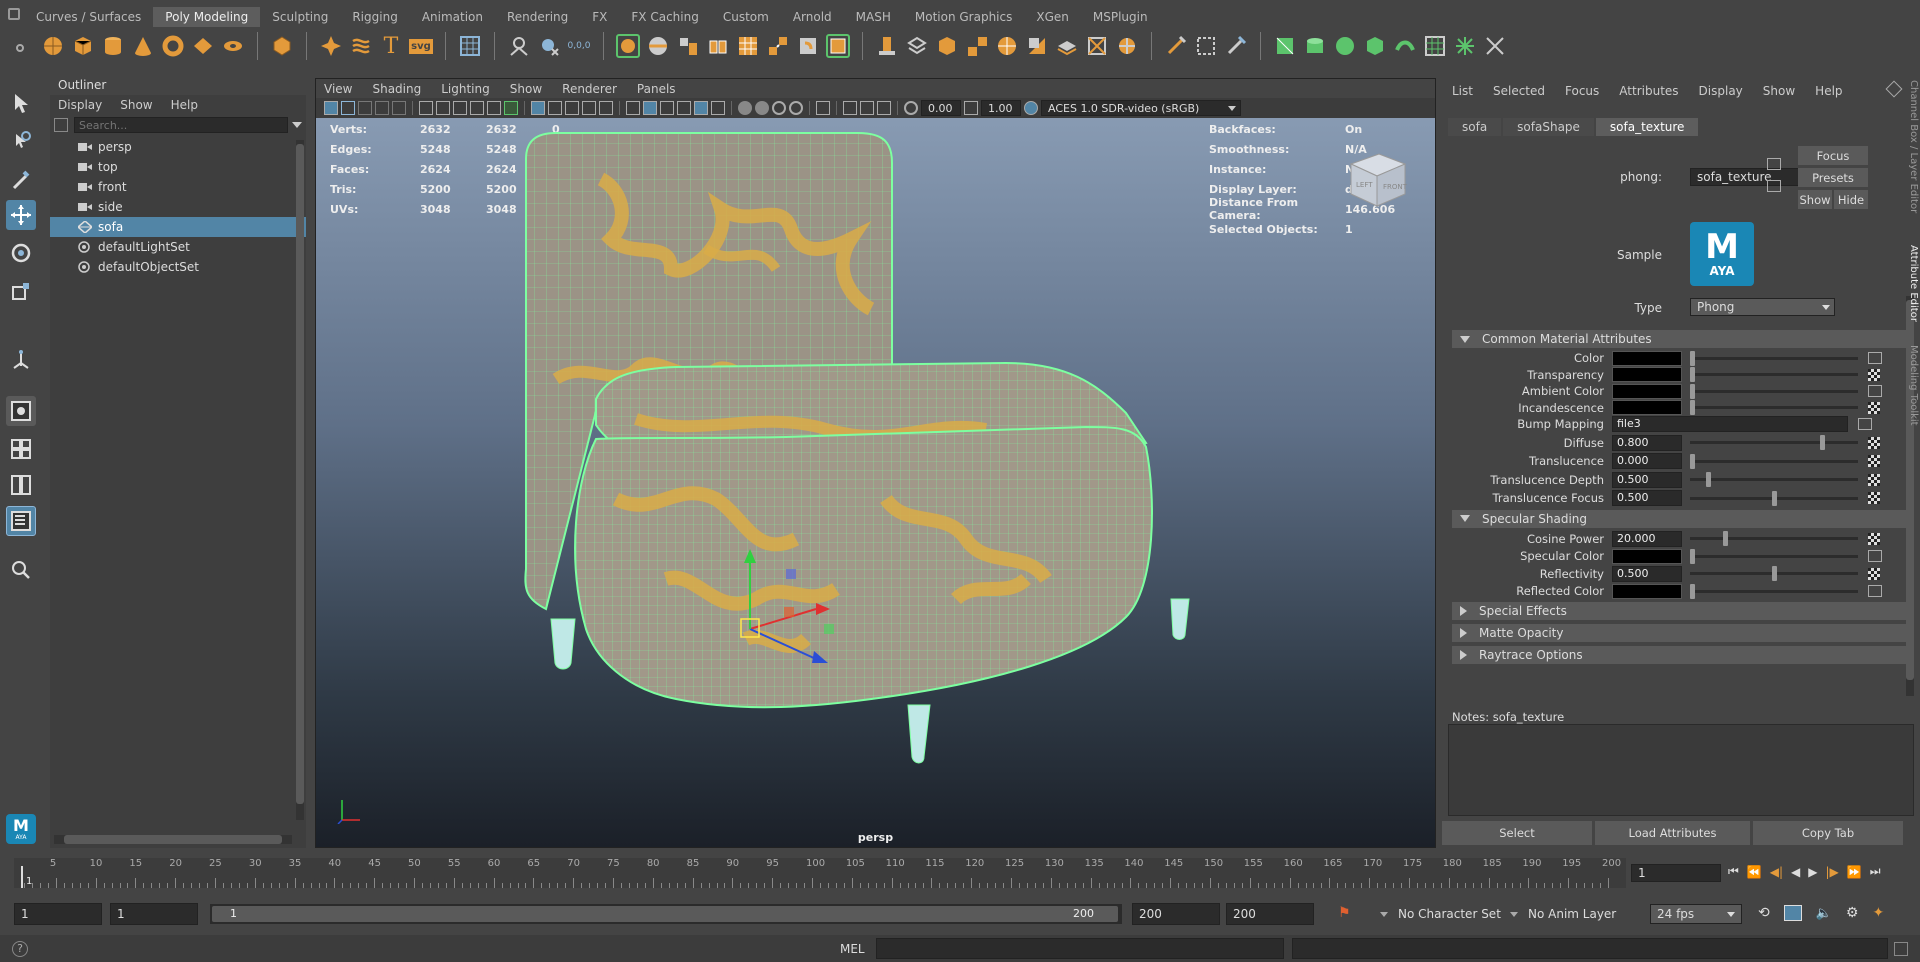 The height and width of the screenshot is (962, 1920). What do you see at coordinates (178, 167) in the screenshot?
I see `outliner-item-top: top` at bounding box center [178, 167].